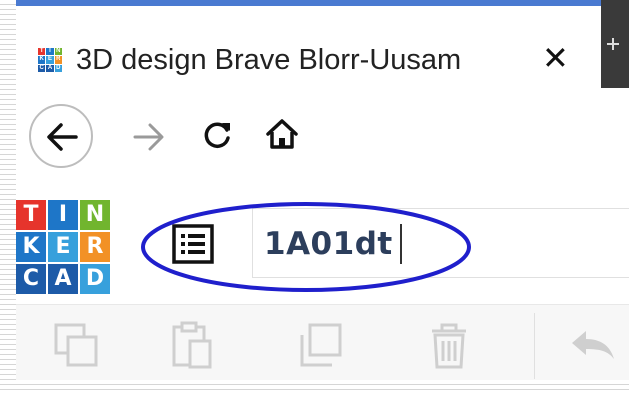 This screenshot has width=629, height=394. Describe the element at coordinates (534, 346) in the screenshot. I see `toolbar-divider` at that location.